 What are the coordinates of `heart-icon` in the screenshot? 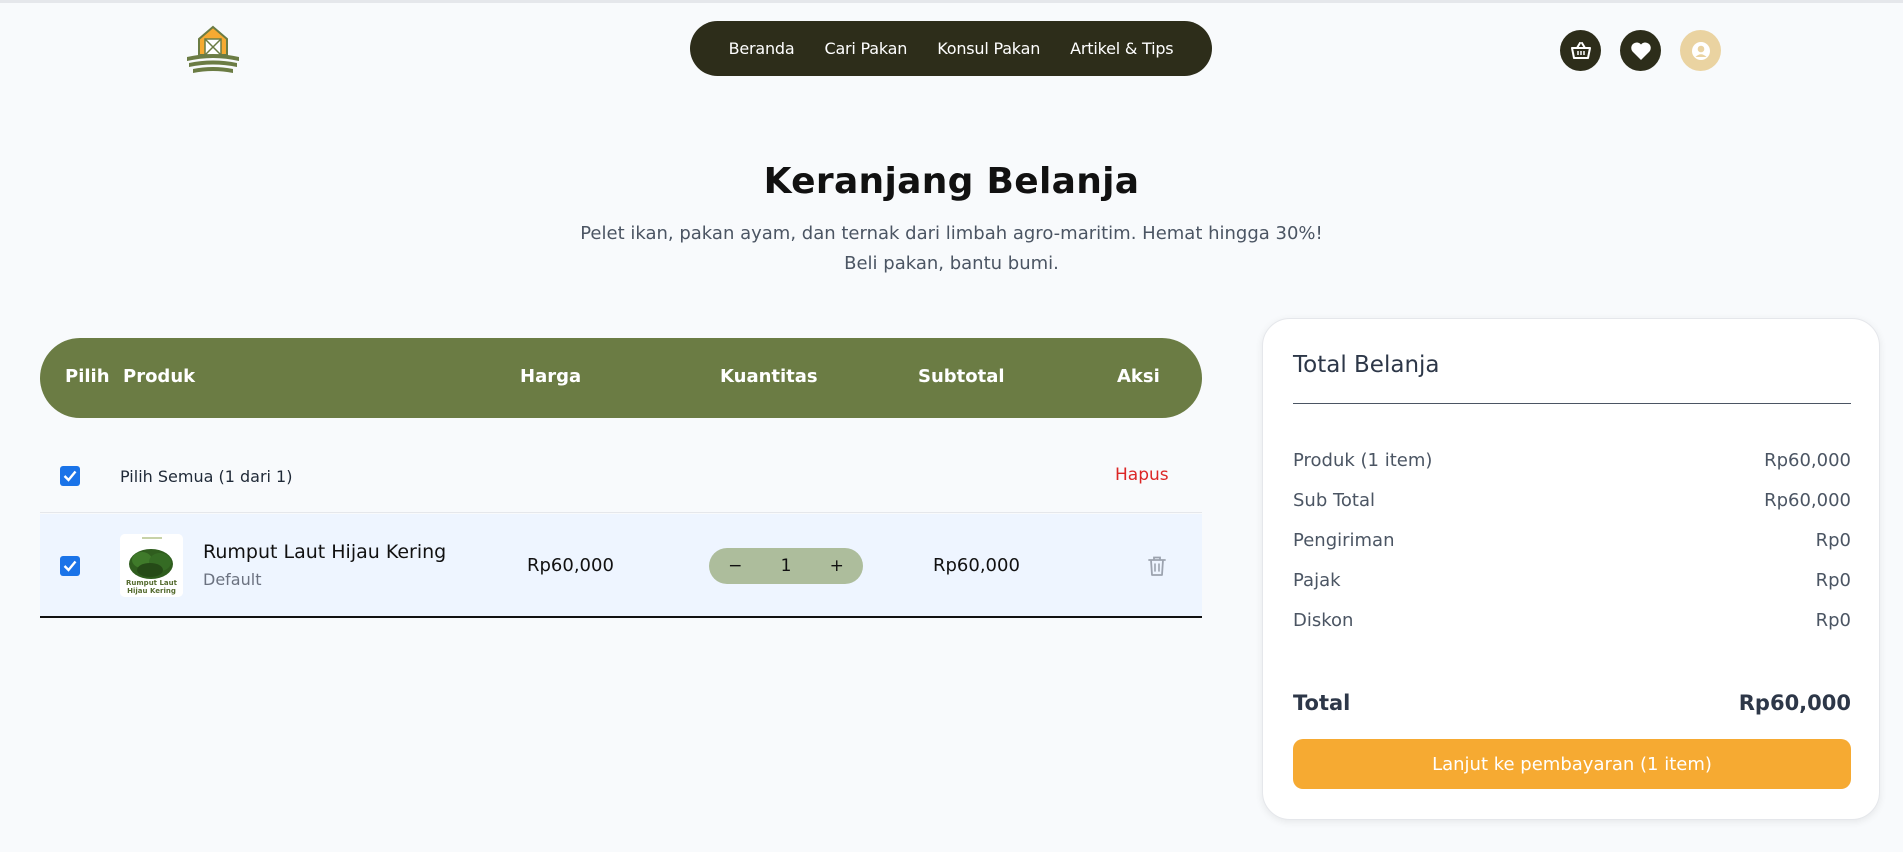 It's located at (1640, 50).